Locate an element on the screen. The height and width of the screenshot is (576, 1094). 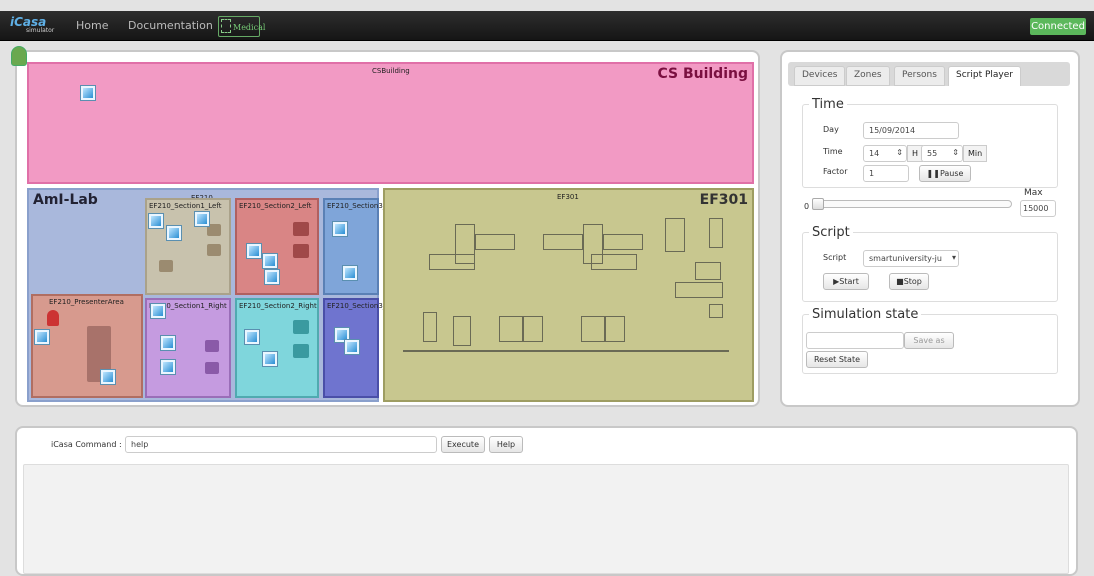
command-label: iCasa Command : is located at coordinates (86, 444).